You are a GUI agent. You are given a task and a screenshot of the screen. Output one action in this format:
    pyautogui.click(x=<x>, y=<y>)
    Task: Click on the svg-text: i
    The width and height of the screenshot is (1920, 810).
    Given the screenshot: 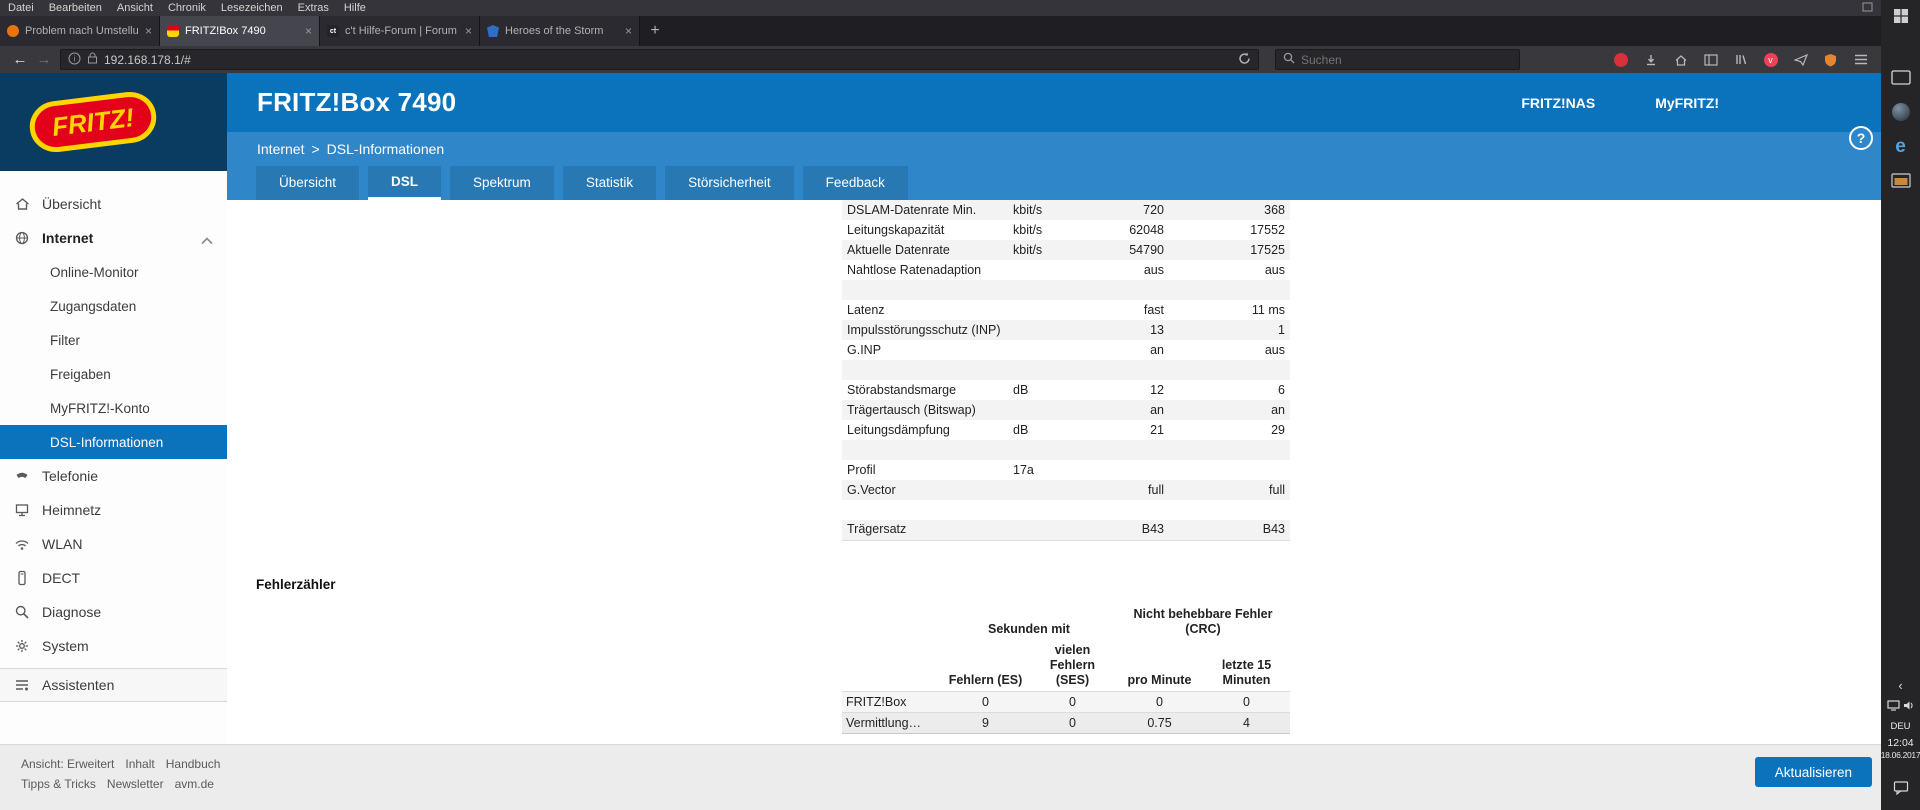 What is the action you would take?
    pyautogui.click(x=75, y=58)
    